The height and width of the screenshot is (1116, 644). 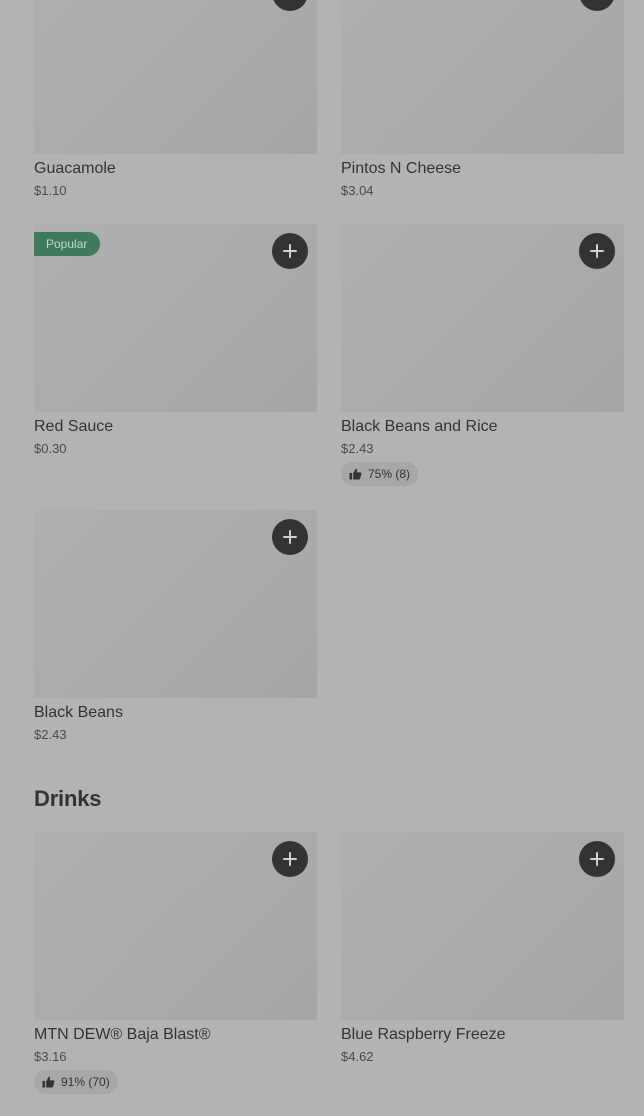 I want to click on item-name: Pintos N Cheese, so click(x=401, y=169).